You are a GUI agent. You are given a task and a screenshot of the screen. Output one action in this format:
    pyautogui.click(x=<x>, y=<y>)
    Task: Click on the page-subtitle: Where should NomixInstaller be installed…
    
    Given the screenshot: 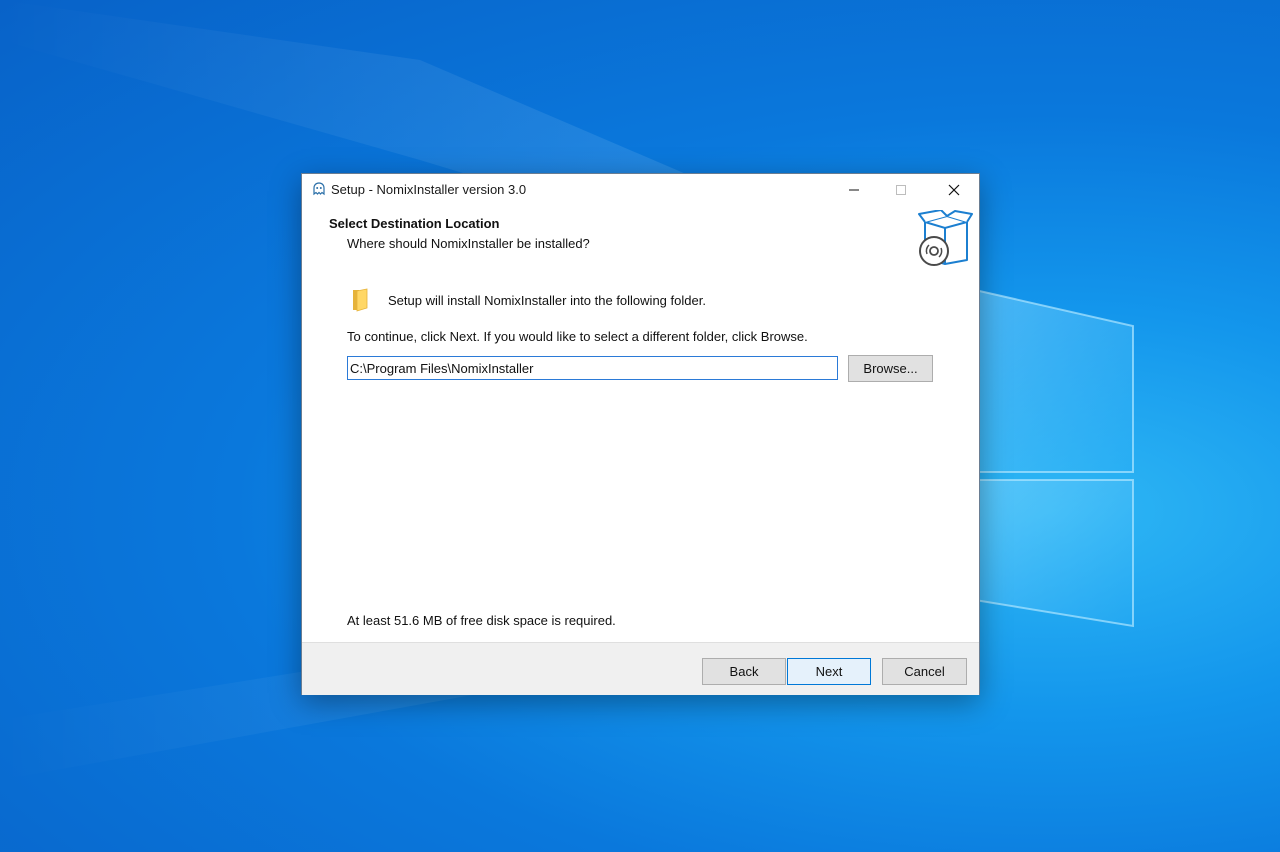 What is the action you would take?
    pyautogui.click(x=468, y=243)
    